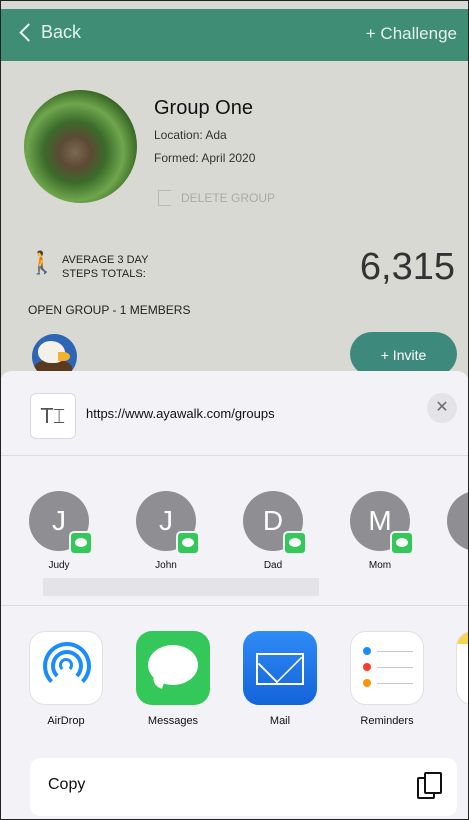 This screenshot has width=469, height=820. Describe the element at coordinates (67, 784) in the screenshot. I see `copy-label: Copy` at that location.